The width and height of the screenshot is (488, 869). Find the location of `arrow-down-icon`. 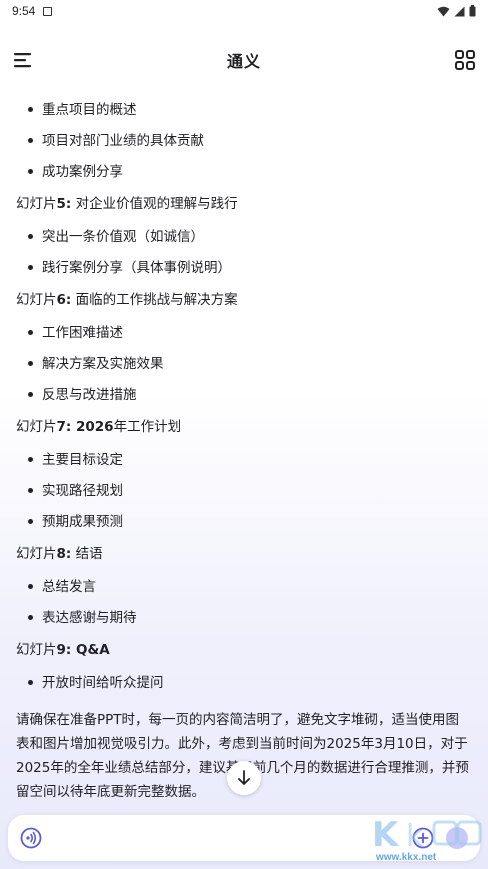

arrow-down-icon is located at coordinates (244, 777).